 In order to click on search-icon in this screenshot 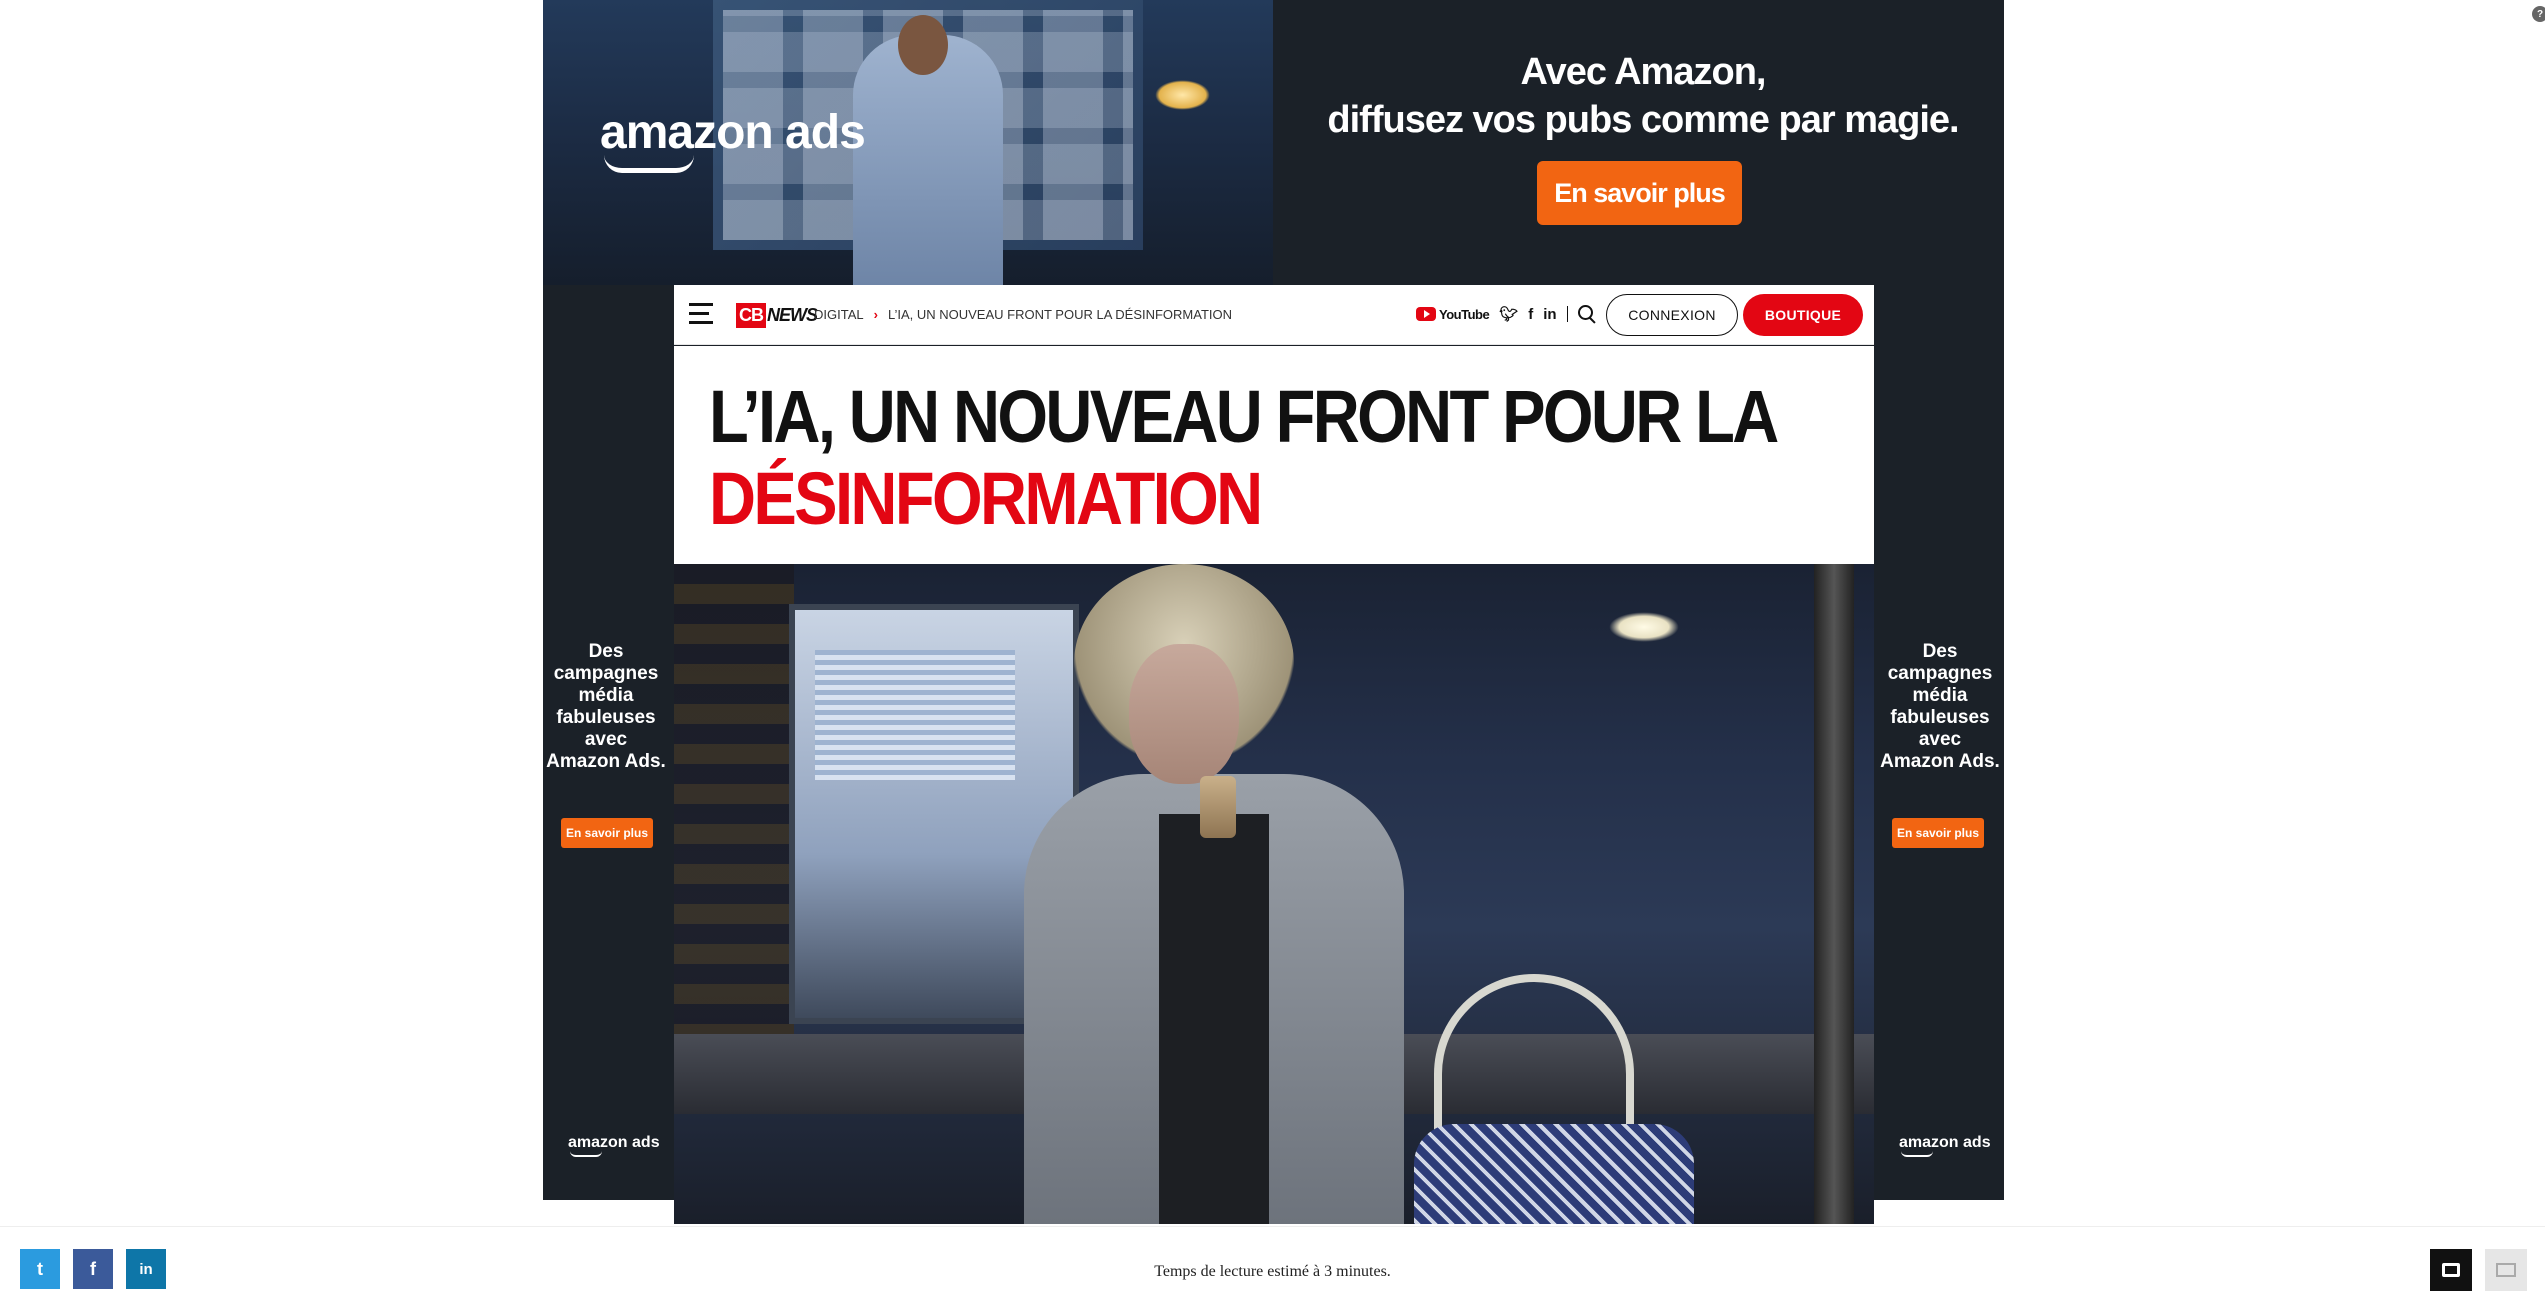, I will do `click(1586, 314)`.